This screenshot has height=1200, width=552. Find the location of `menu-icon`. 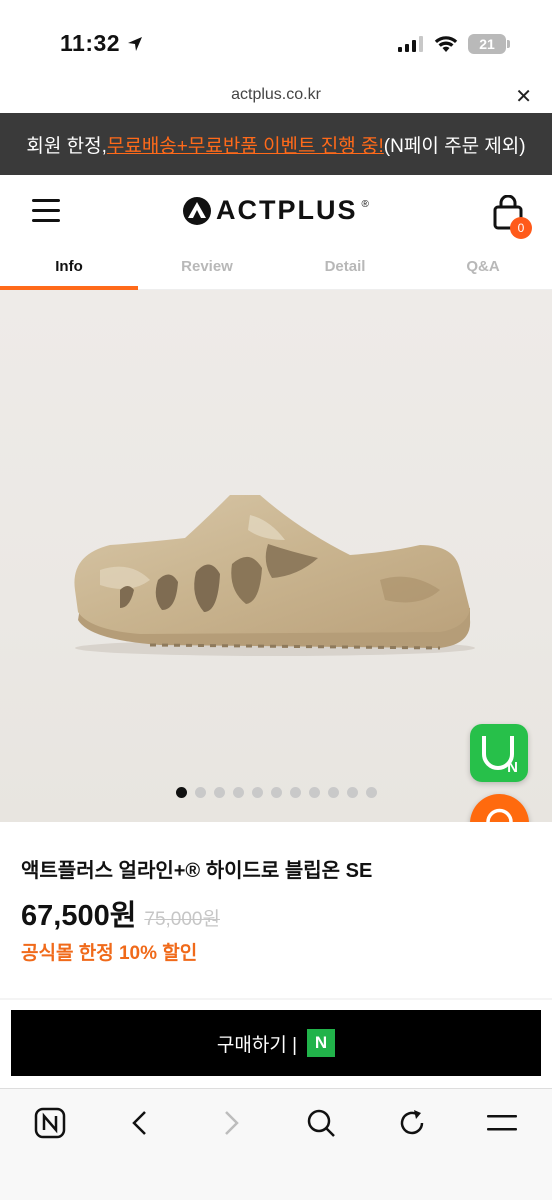

menu-icon is located at coordinates (46, 211).